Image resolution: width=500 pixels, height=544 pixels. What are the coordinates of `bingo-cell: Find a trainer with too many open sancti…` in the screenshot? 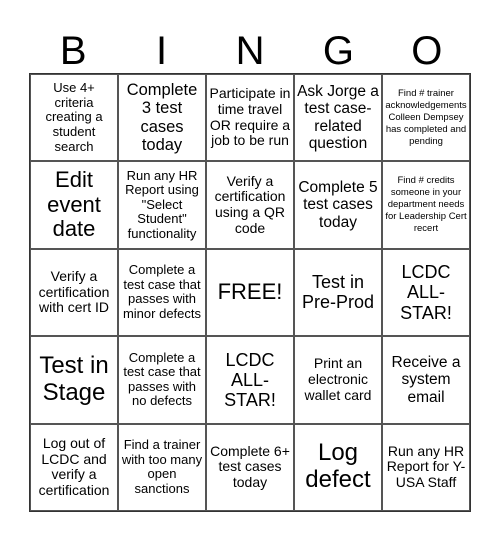 It's located at (162, 467).